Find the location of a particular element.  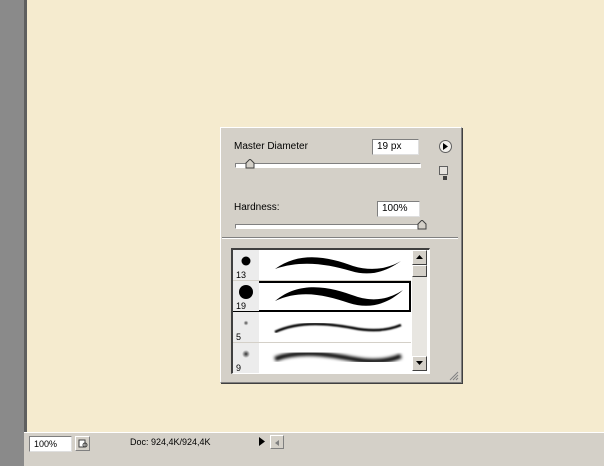

master-diameter-label: Master Diameter is located at coordinates (271, 146).